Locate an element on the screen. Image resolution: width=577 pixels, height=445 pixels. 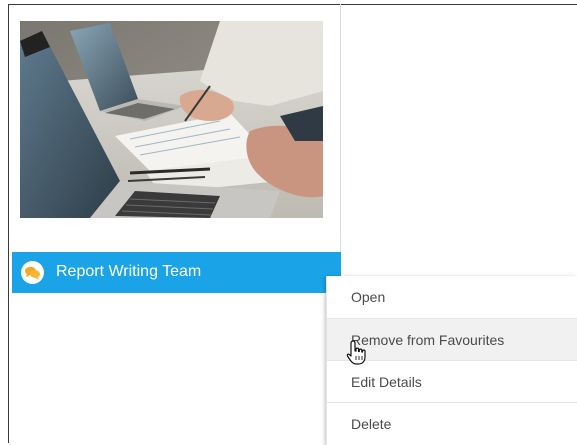
card-title-bar: Report Writing Team is located at coordinates (176, 272).